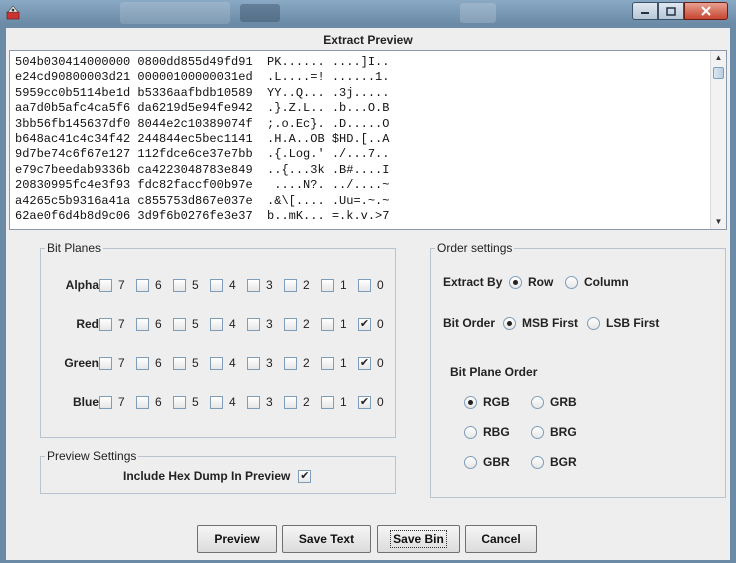 This screenshot has width=736, height=563. What do you see at coordinates (671, 11) in the screenshot?
I see `maximize-icon` at bounding box center [671, 11].